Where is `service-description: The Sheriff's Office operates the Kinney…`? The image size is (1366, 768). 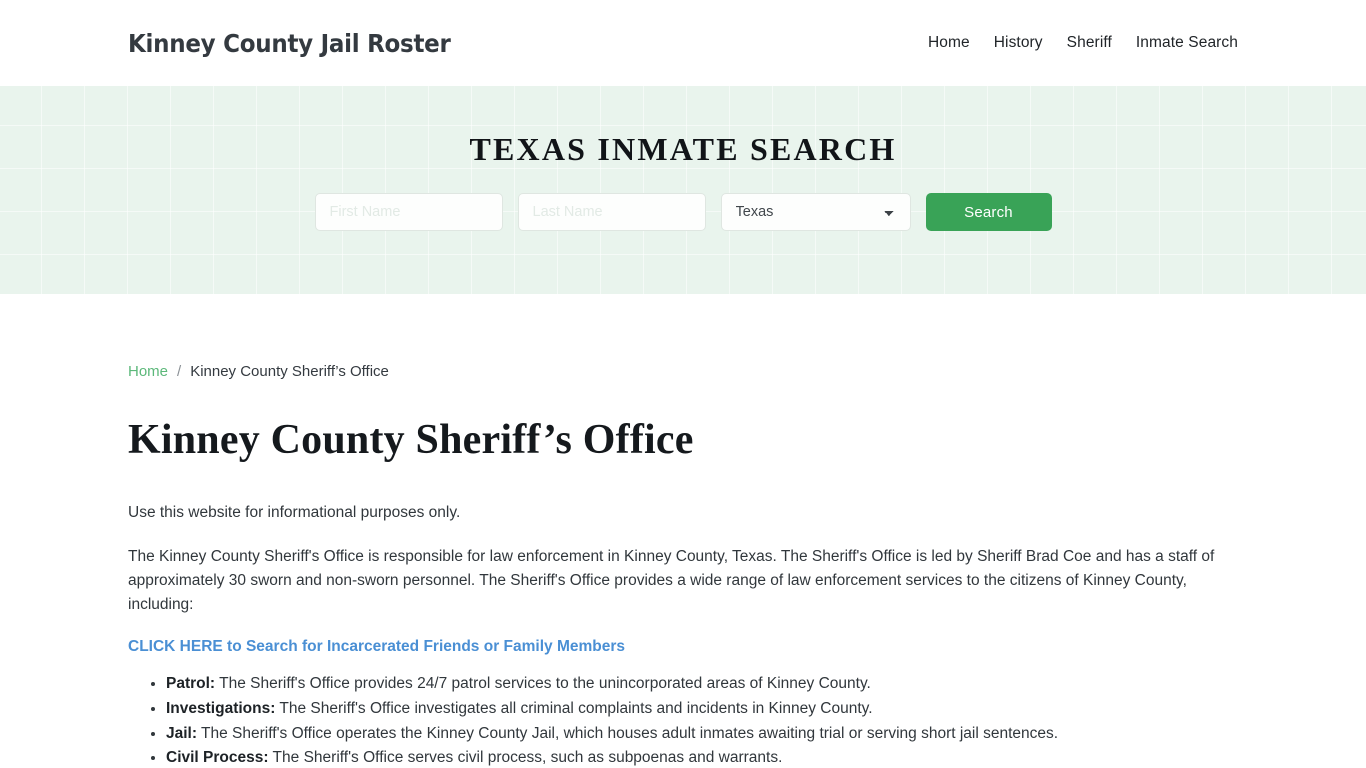 service-description: The Sheriff's Office operates the Kinney… is located at coordinates (628, 733).